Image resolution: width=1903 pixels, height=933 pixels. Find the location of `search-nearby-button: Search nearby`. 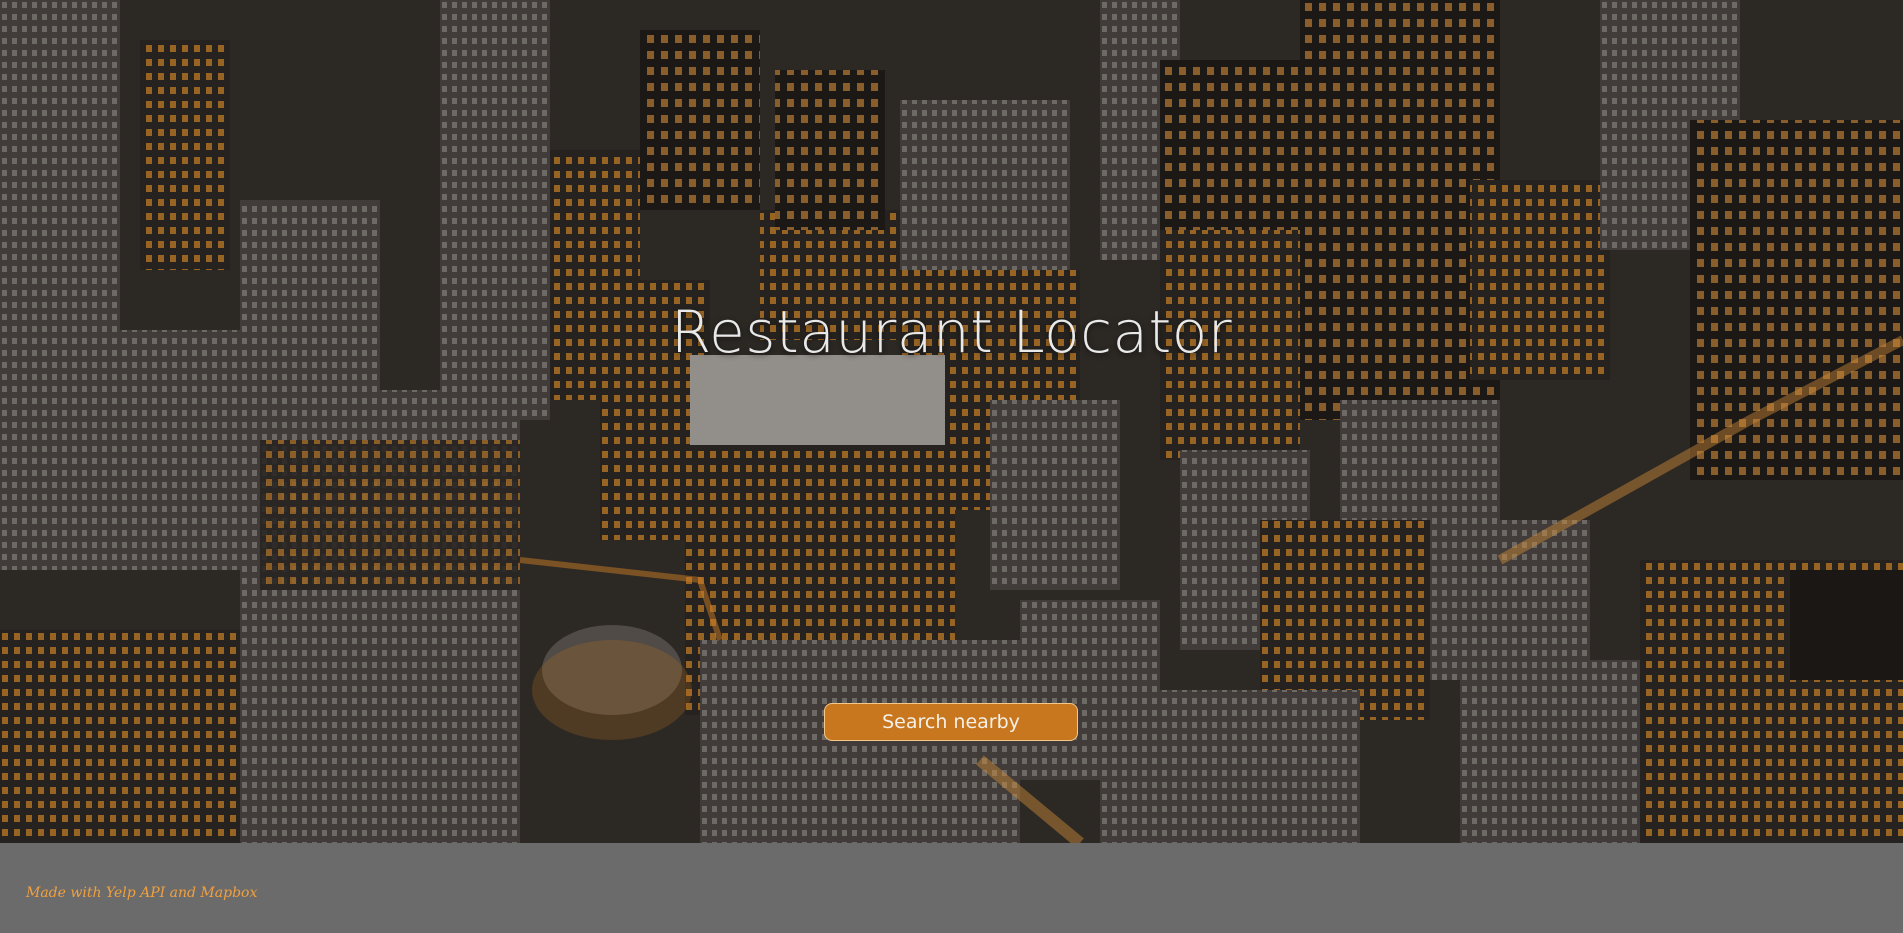

search-nearby-button: Search nearby is located at coordinates (951, 722).